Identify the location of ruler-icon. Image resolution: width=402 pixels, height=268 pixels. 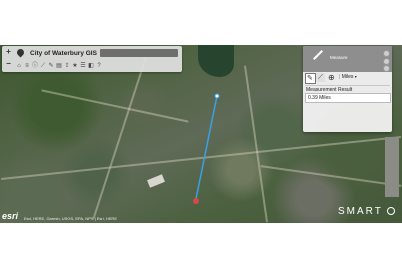
(318, 55).